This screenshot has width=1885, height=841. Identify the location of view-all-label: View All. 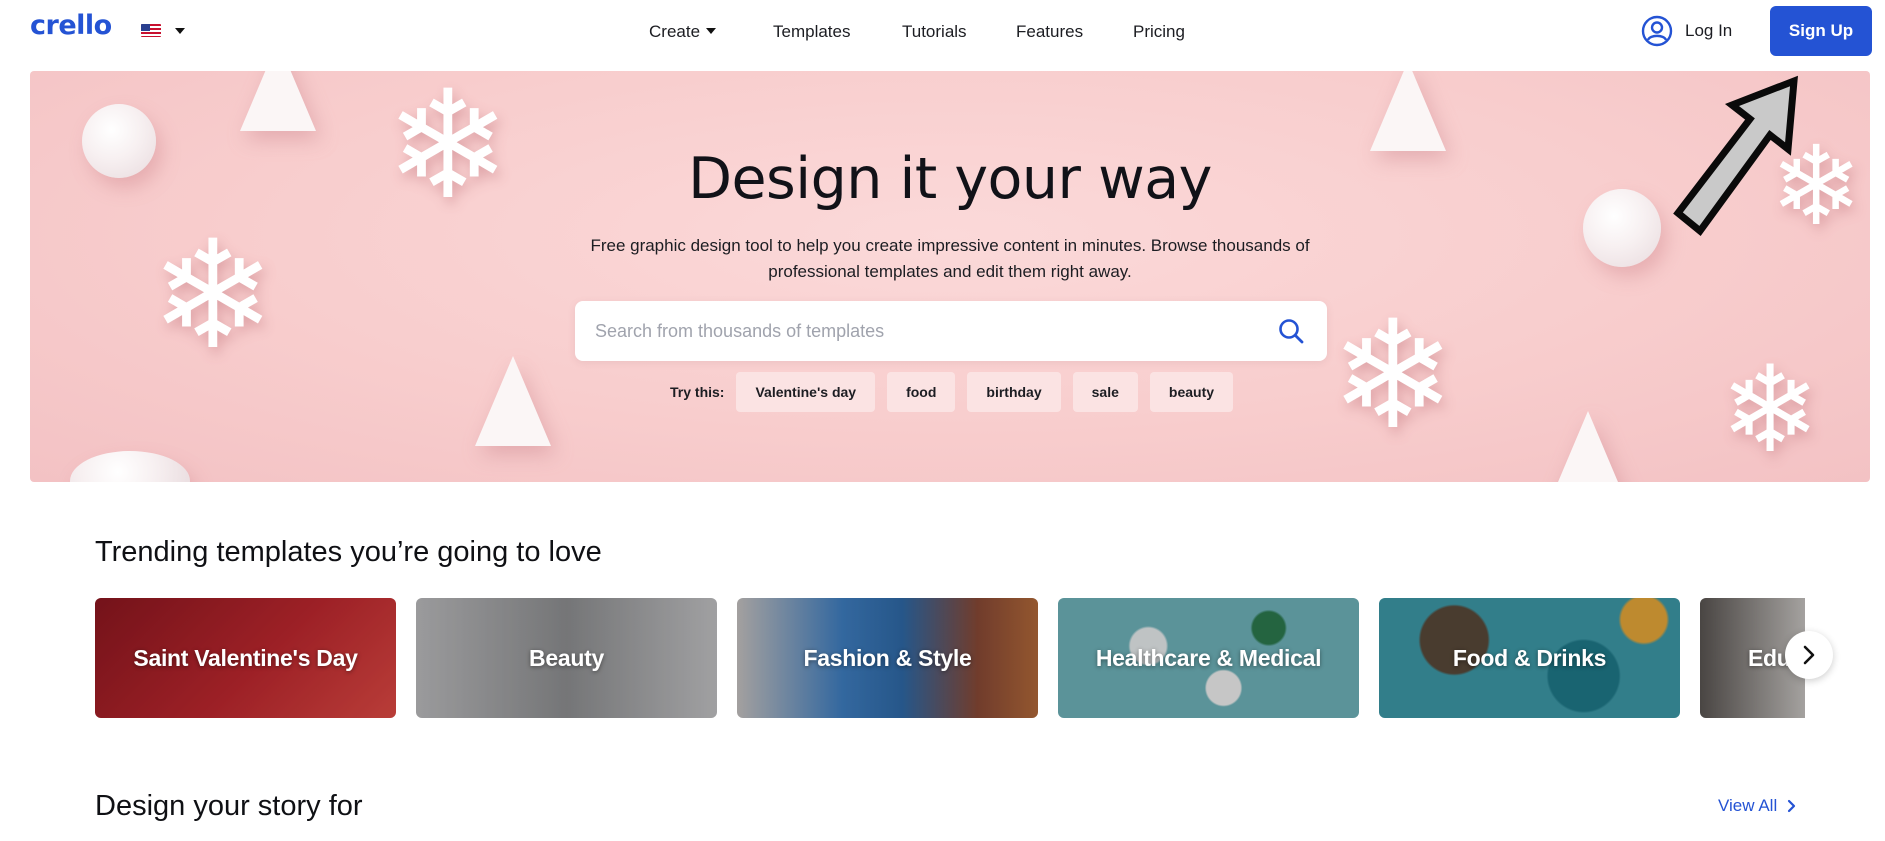
(1748, 805).